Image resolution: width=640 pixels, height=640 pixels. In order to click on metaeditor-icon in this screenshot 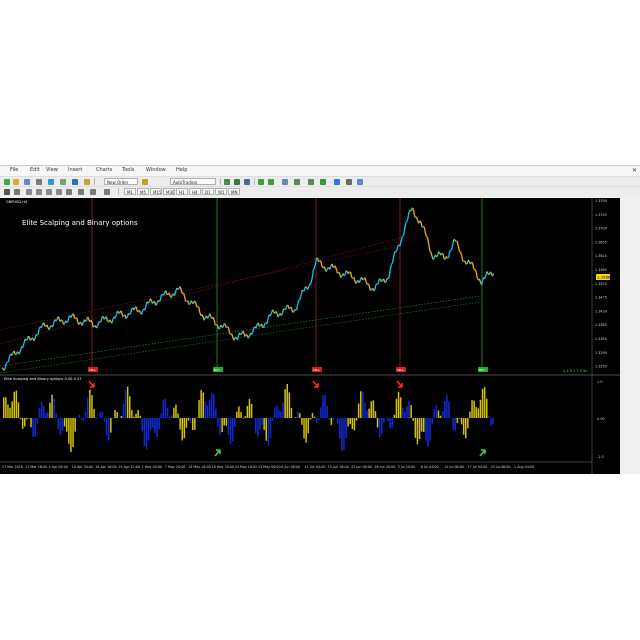, I will do `click(145, 182)`.